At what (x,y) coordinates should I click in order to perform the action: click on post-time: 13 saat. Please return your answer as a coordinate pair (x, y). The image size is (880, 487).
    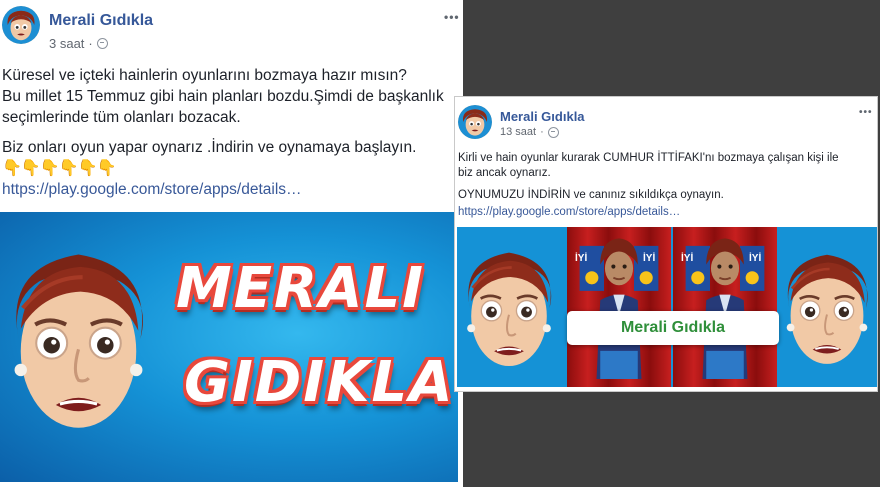
    Looking at the image, I should click on (518, 132).